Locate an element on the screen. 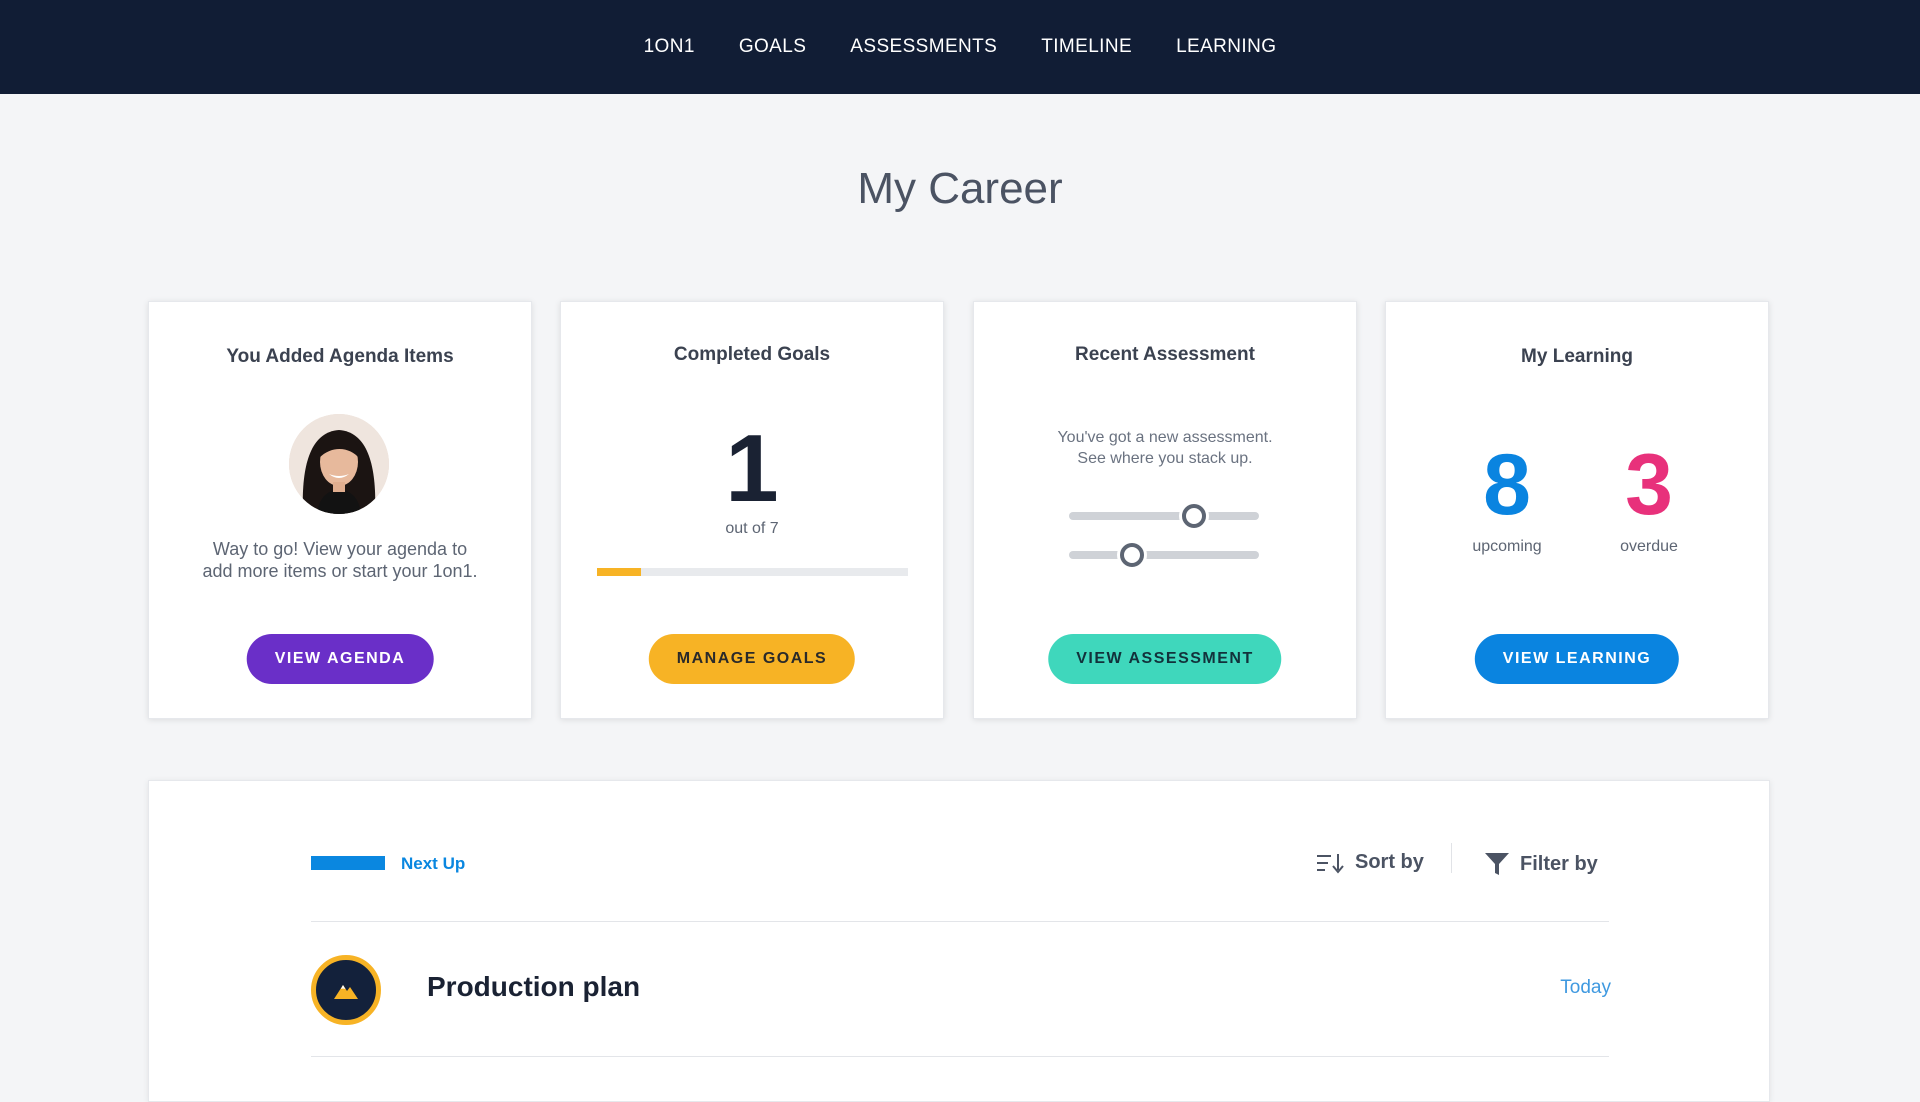 This screenshot has height=1102, width=1920. tab-next-up: Next Up is located at coordinates (433, 864).